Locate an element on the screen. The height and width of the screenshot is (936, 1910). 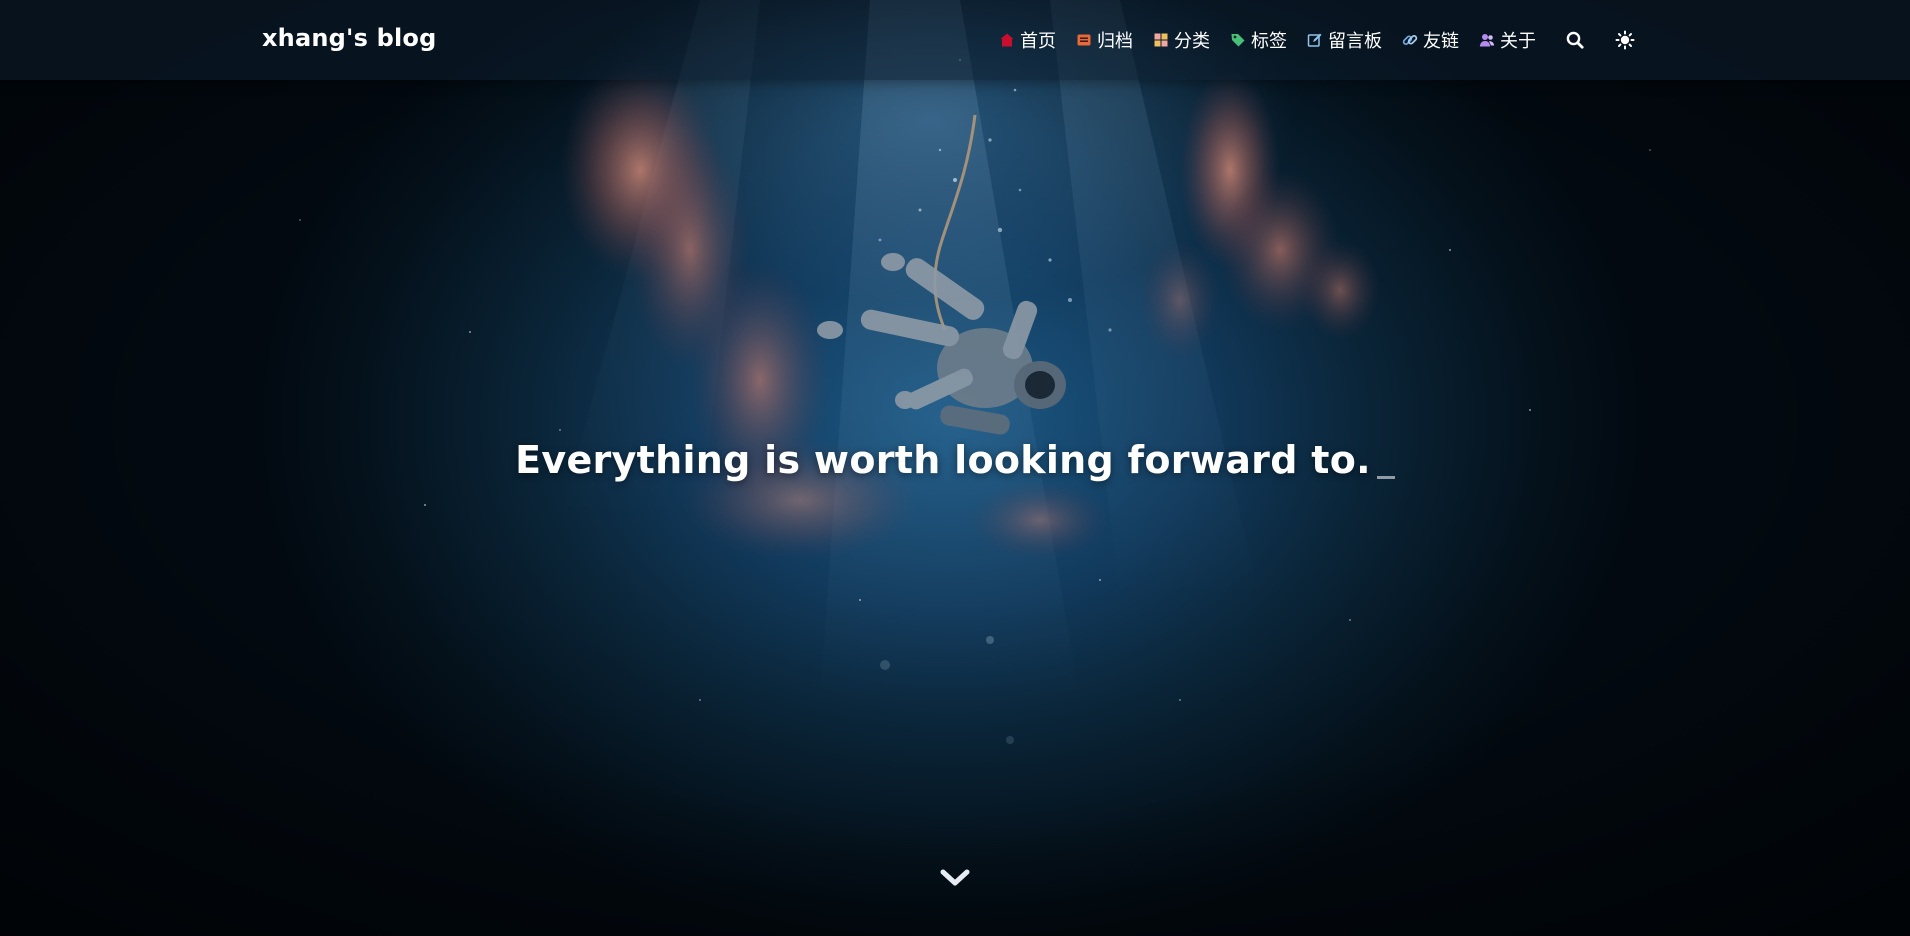
typing-cursor is located at coordinates (1385, 477).